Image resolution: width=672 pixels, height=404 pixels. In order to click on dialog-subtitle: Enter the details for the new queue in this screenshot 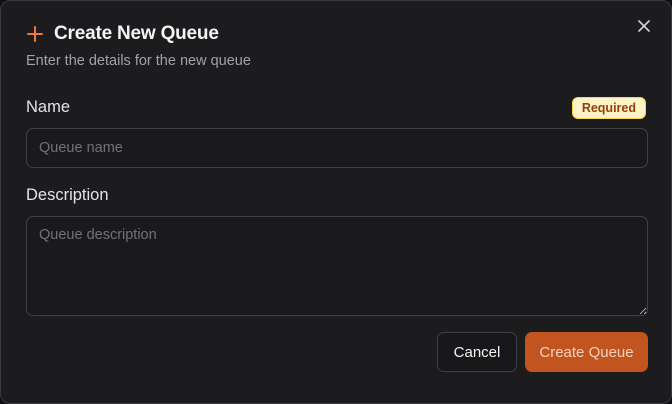, I will do `click(138, 61)`.